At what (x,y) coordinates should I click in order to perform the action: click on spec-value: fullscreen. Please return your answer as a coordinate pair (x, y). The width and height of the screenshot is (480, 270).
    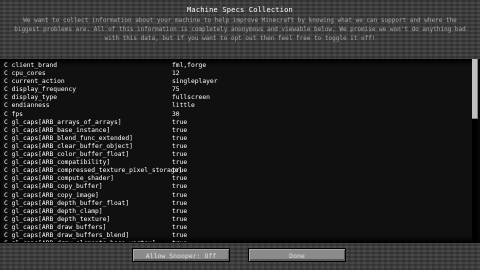
    Looking at the image, I should click on (191, 98).